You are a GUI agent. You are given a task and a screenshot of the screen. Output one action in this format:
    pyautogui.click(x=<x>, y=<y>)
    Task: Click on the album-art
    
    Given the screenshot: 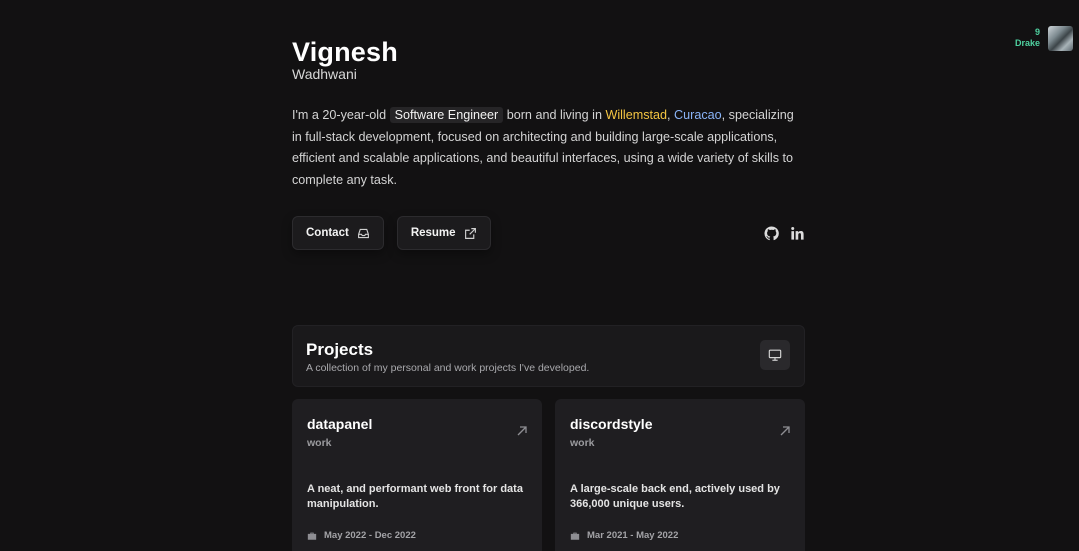 What is the action you would take?
    pyautogui.click(x=1060, y=38)
    